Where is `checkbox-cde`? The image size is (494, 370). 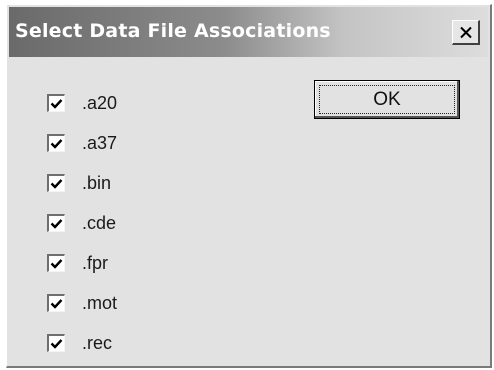
checkbox-cde is located at coordinates (56, 223).